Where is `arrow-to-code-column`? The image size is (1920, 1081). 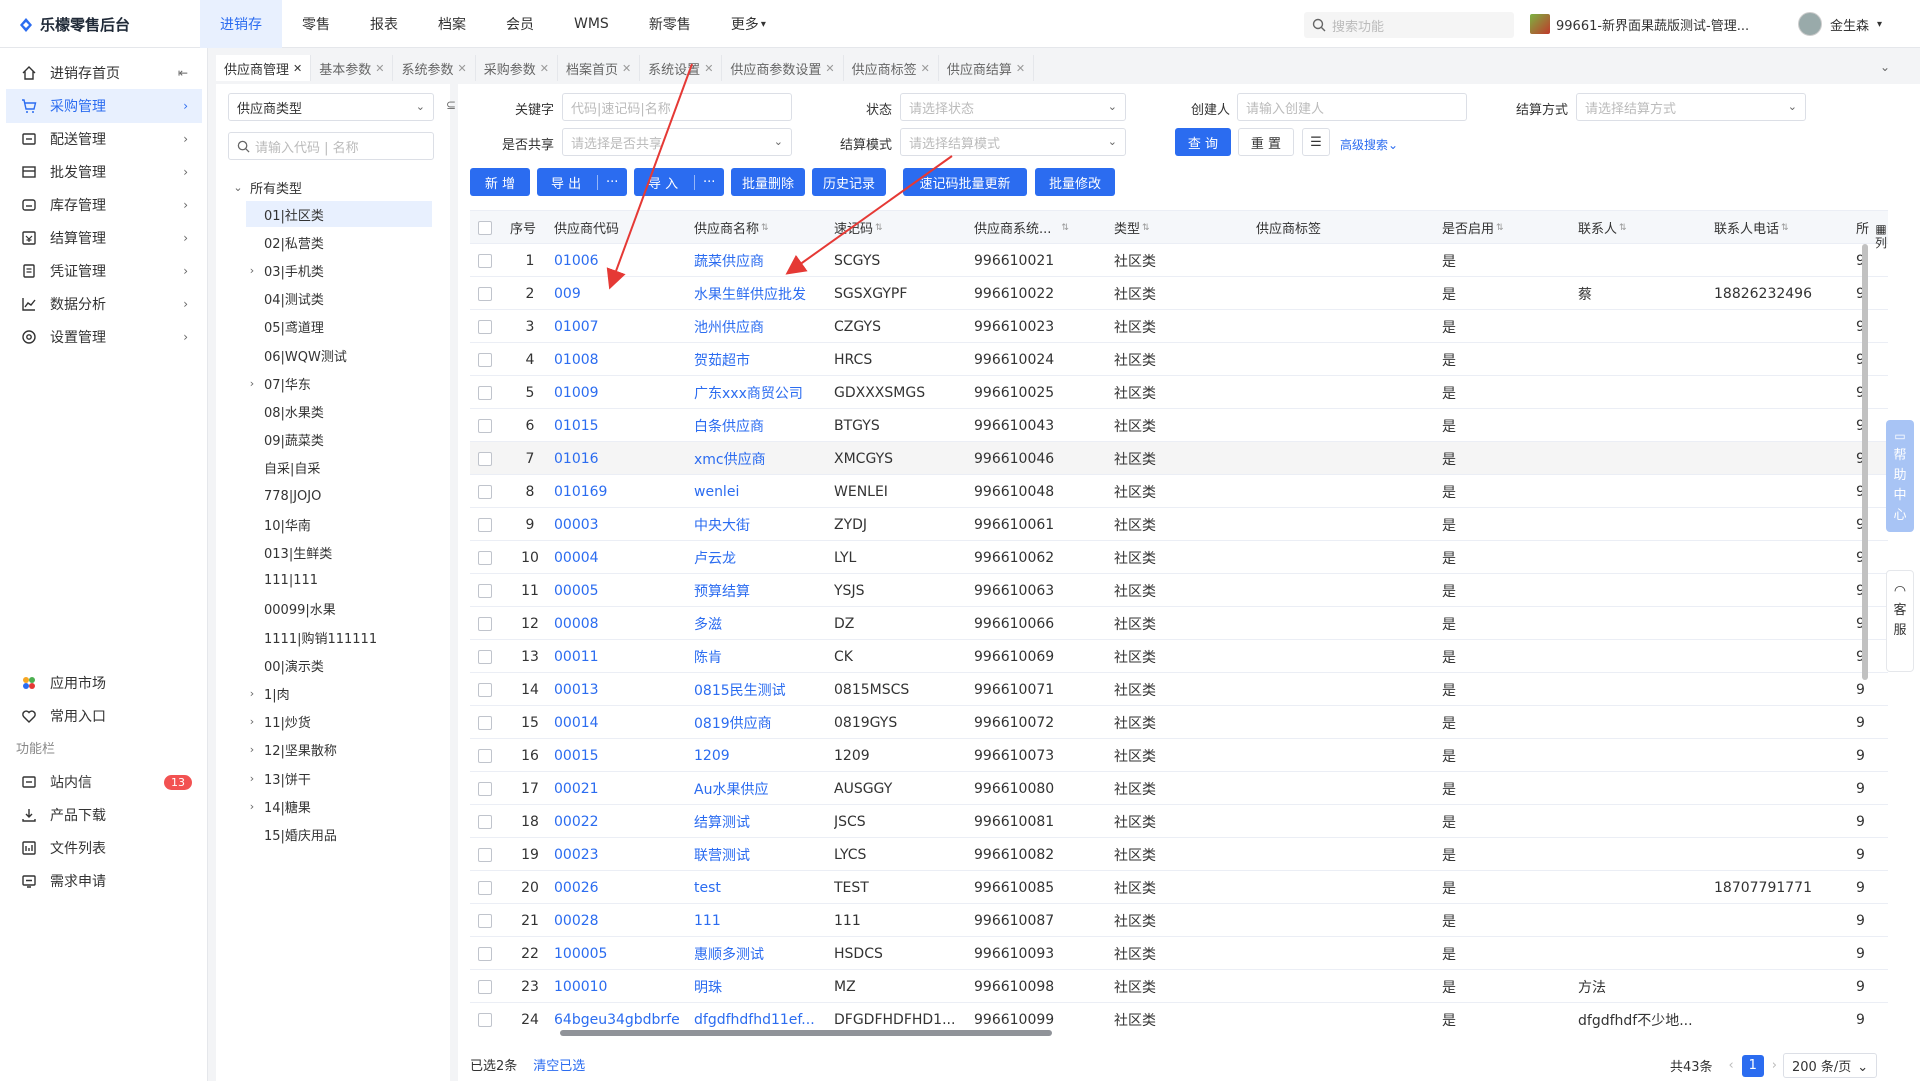
arrow-to-code-column is located at coordinates (649, 176).